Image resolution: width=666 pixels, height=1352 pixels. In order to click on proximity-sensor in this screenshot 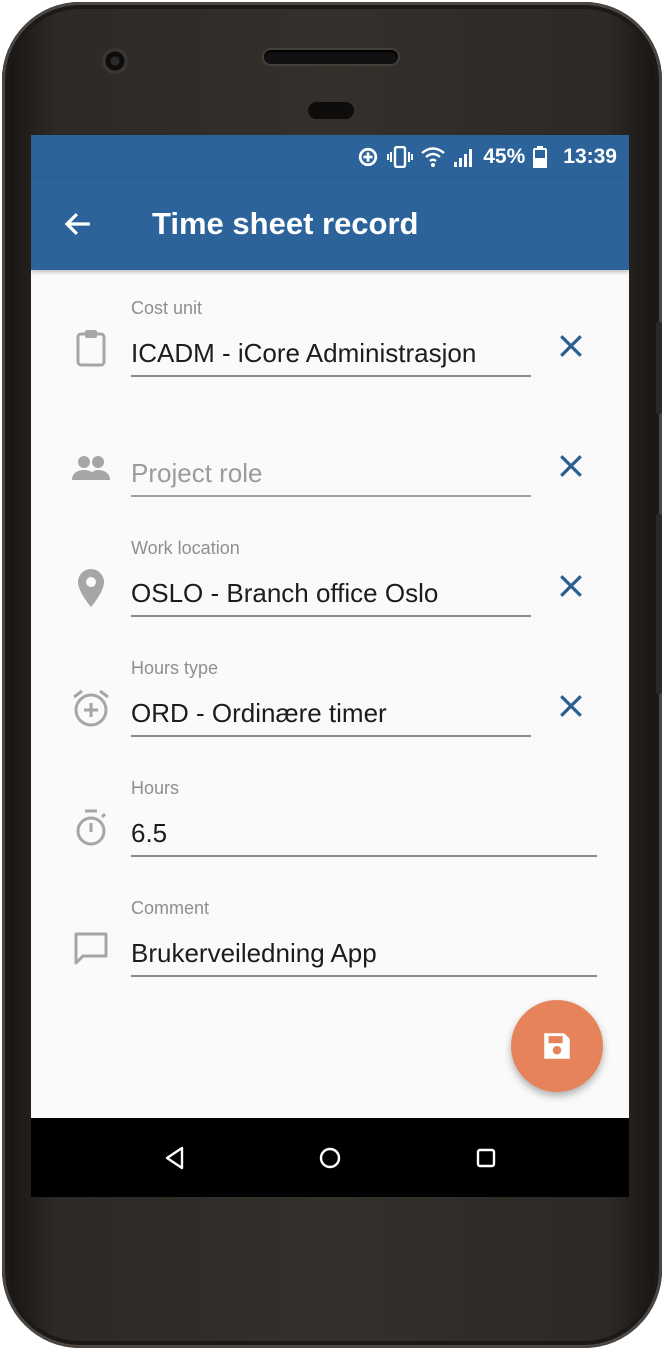, I will do `click(331, 110)`.